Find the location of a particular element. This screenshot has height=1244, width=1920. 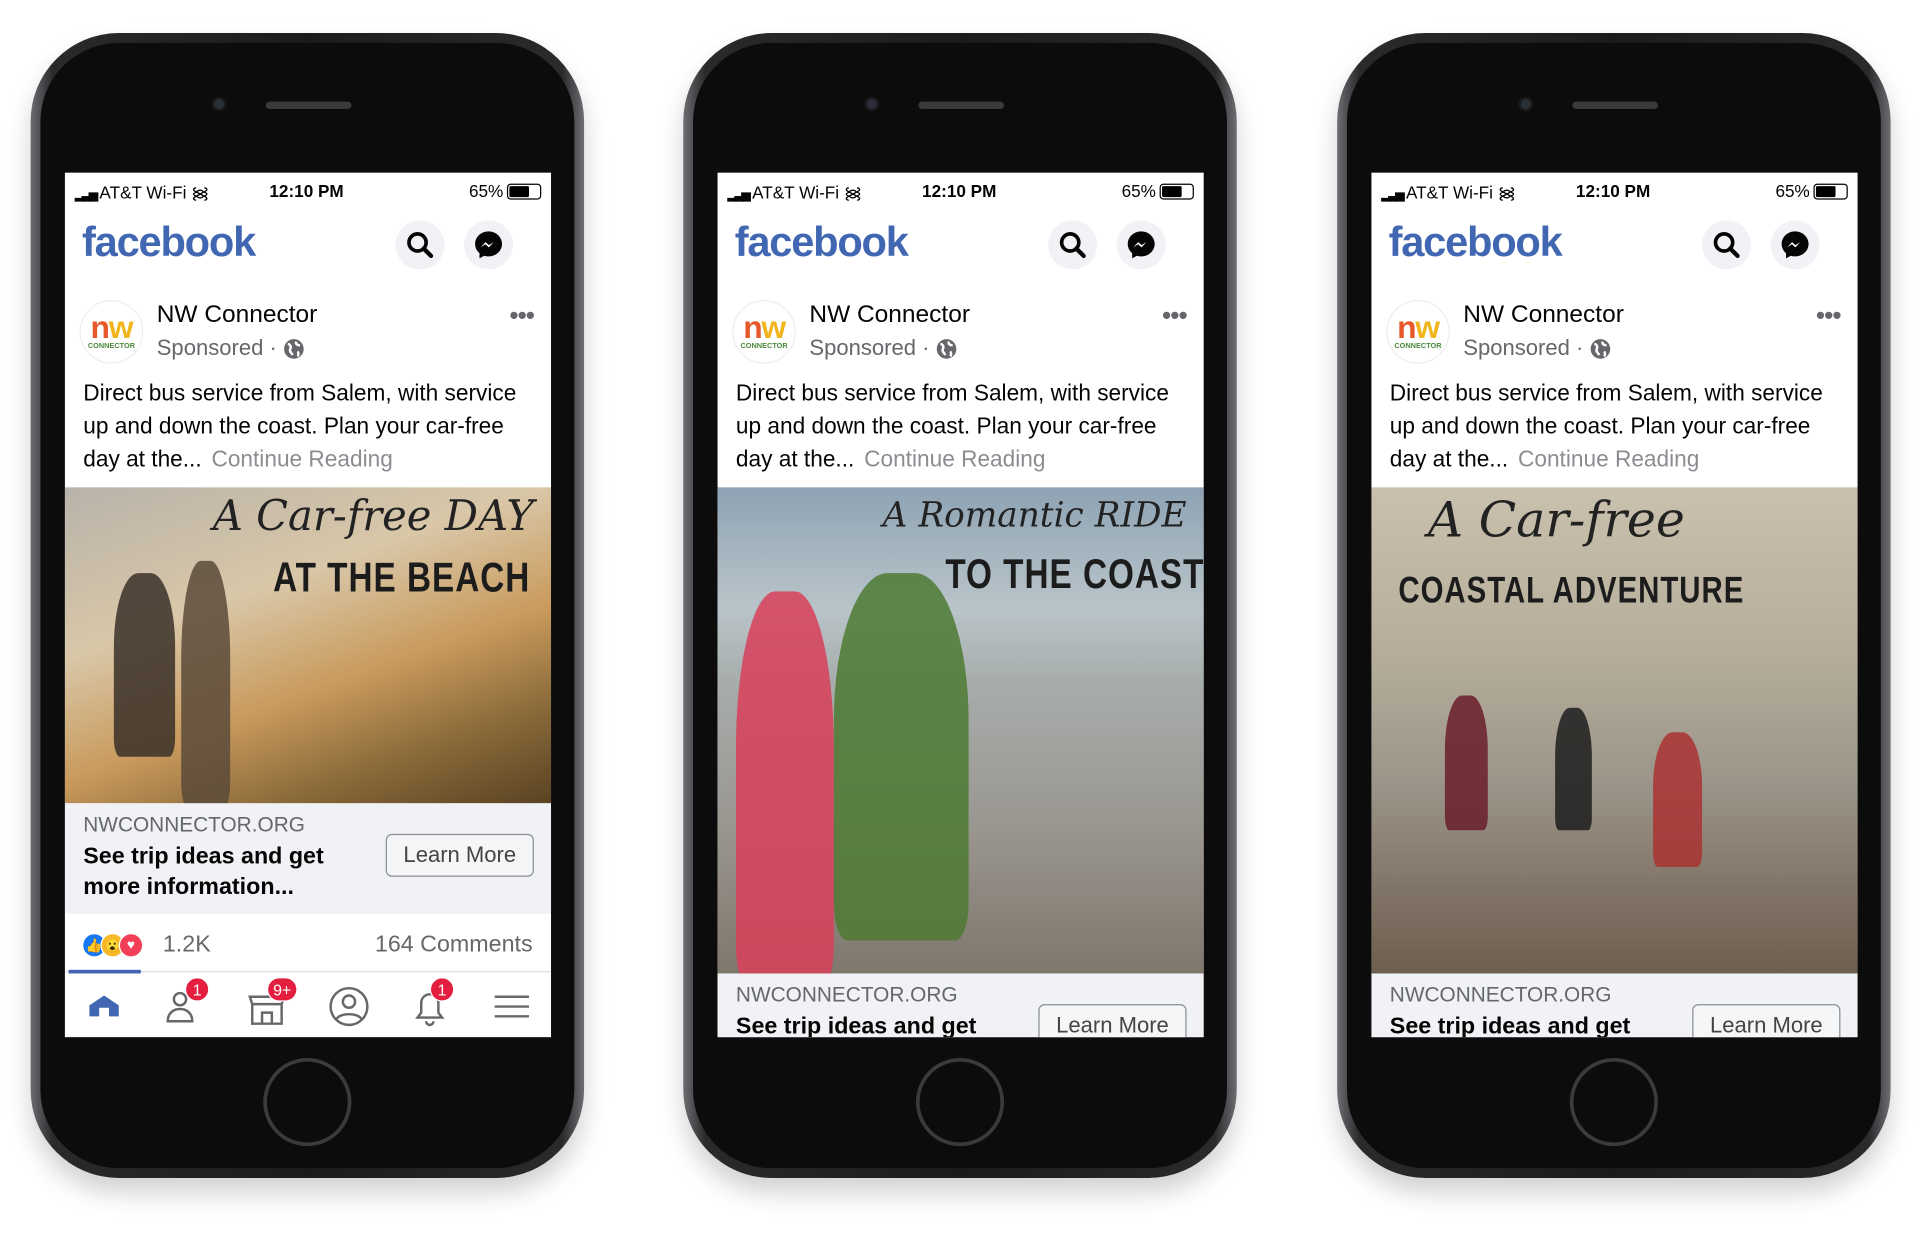

notifications-badge: 1 is located at coordinates (442, 989).